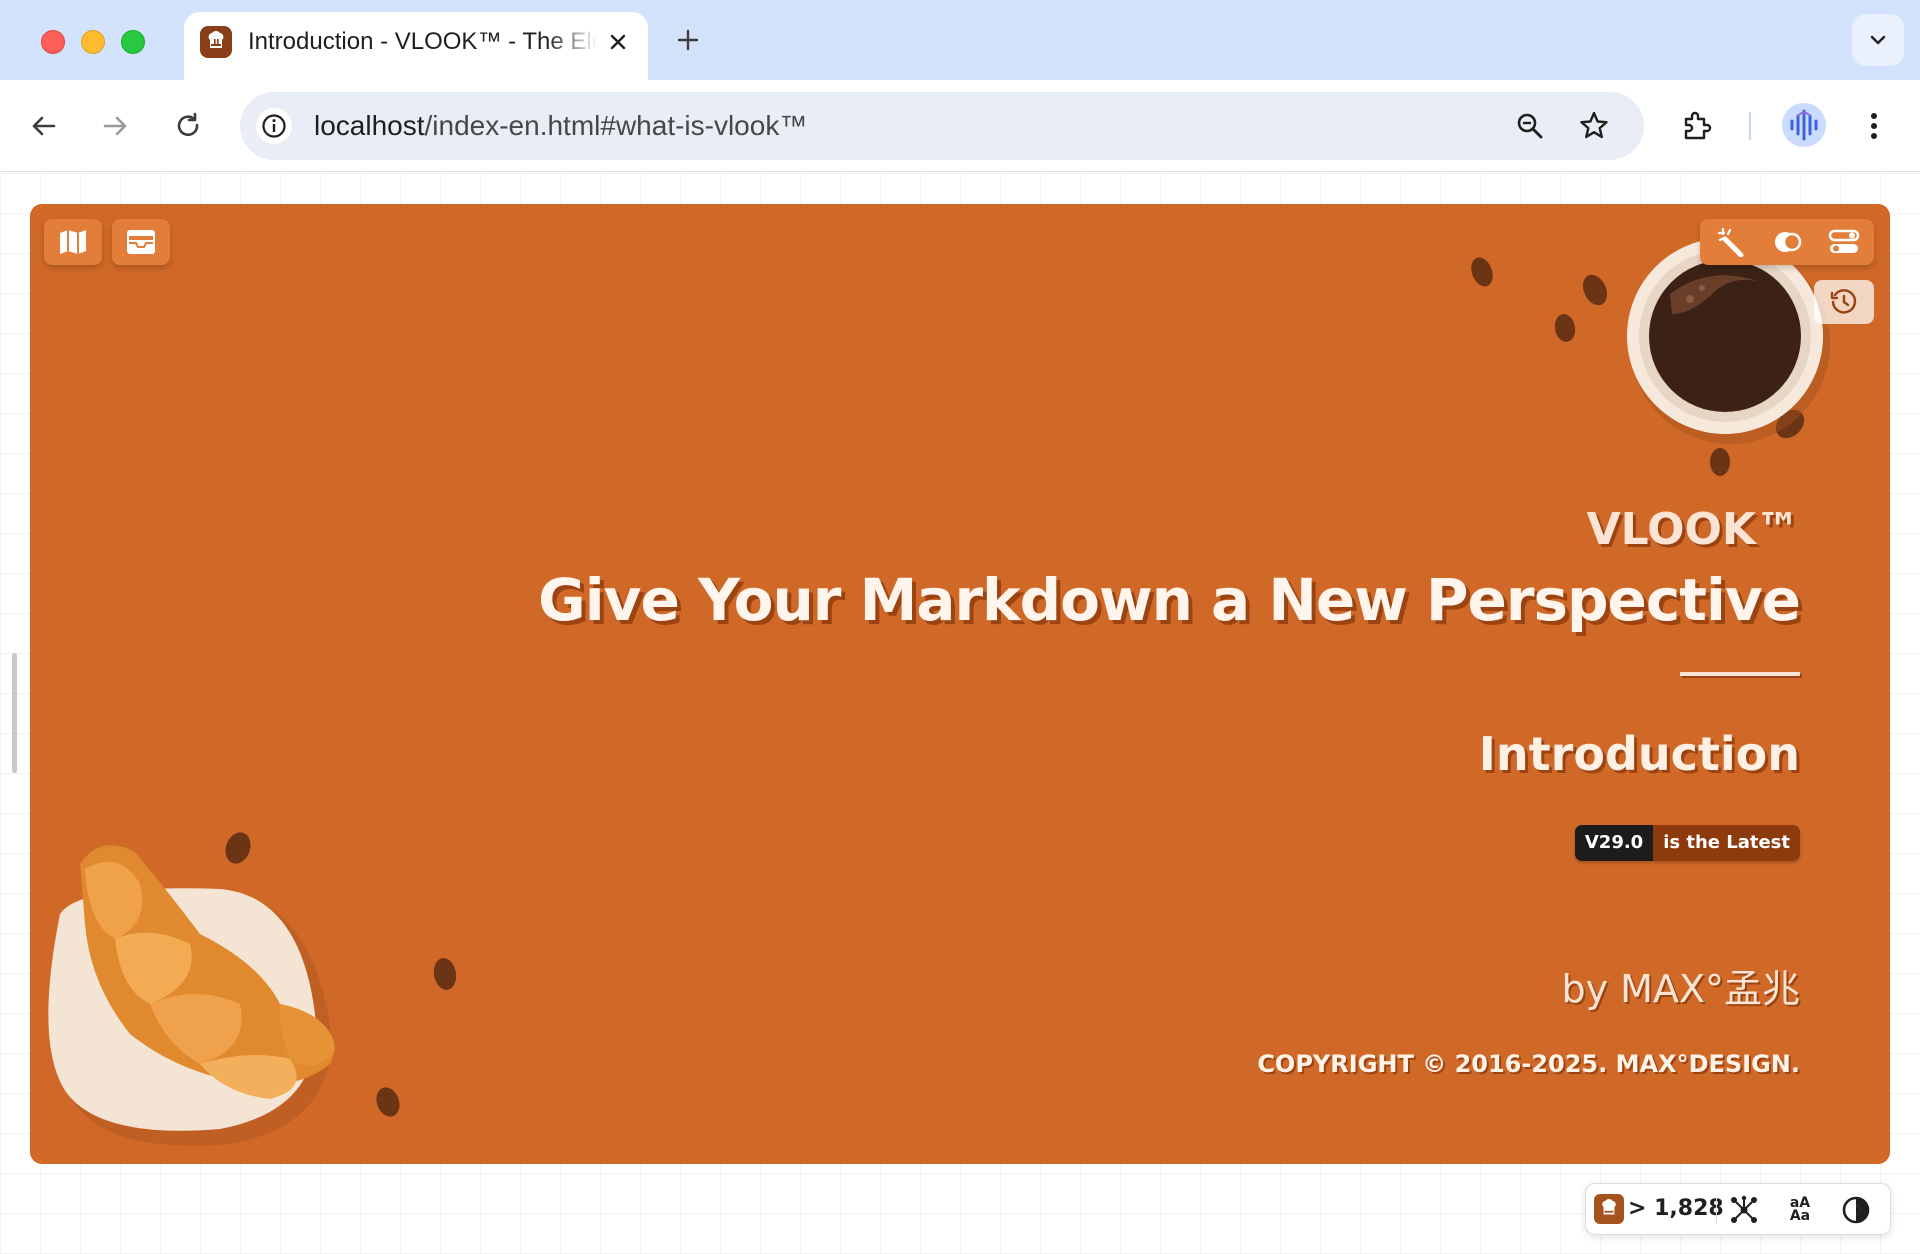 Image resolution: width=1920 pixels, height=1254 pixels. Describe the element at coordinates (1609, 1209) in the screenshot. I see `vlook-logo-icon` at that location.